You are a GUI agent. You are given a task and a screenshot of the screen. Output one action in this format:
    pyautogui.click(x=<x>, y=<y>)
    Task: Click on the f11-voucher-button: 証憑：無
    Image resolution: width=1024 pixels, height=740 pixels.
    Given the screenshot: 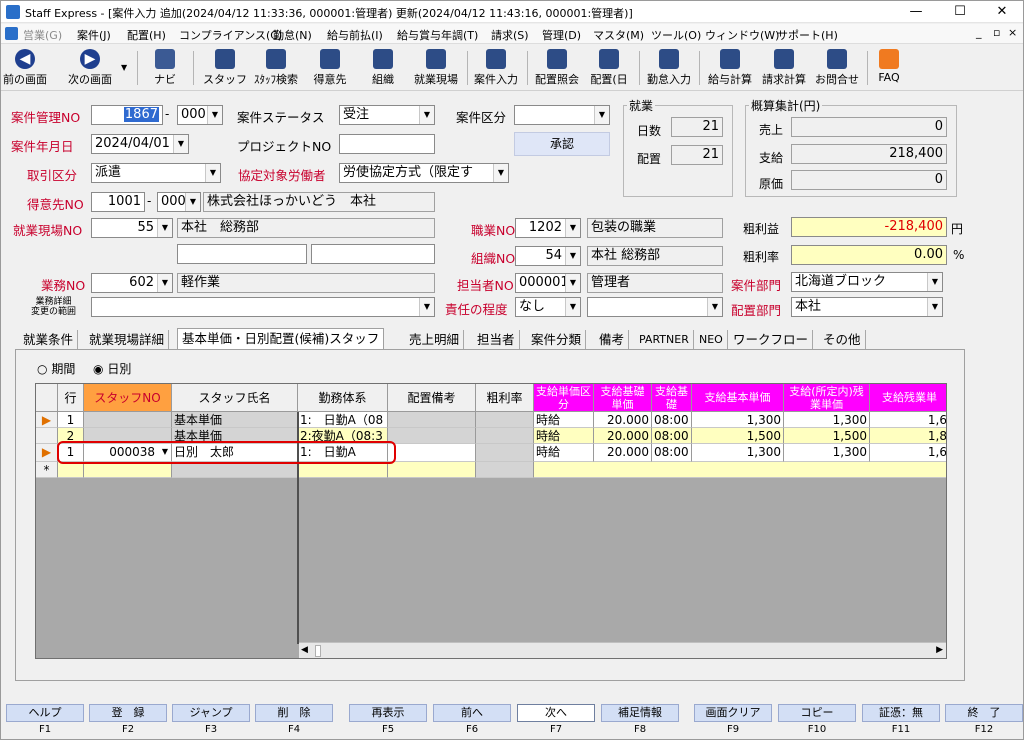 What is the action you would take?
    pyautogui.click(x=901, y=713)
    